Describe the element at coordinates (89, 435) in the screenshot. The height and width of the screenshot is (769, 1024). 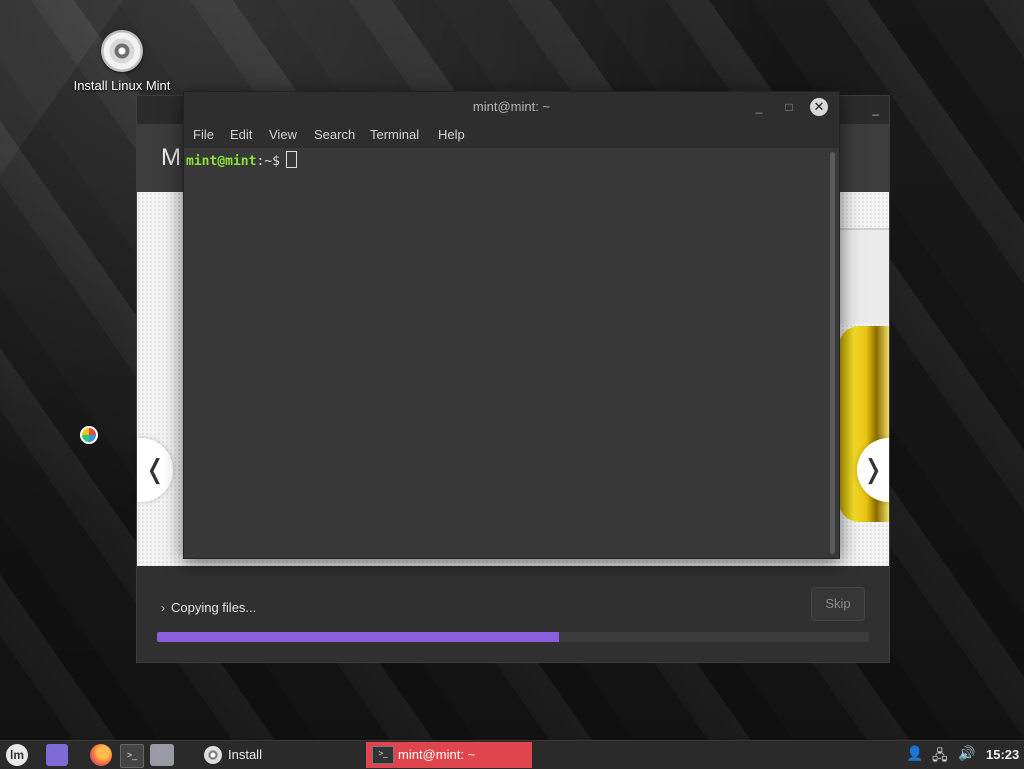
I see `busy-cursor-icon` at that location.